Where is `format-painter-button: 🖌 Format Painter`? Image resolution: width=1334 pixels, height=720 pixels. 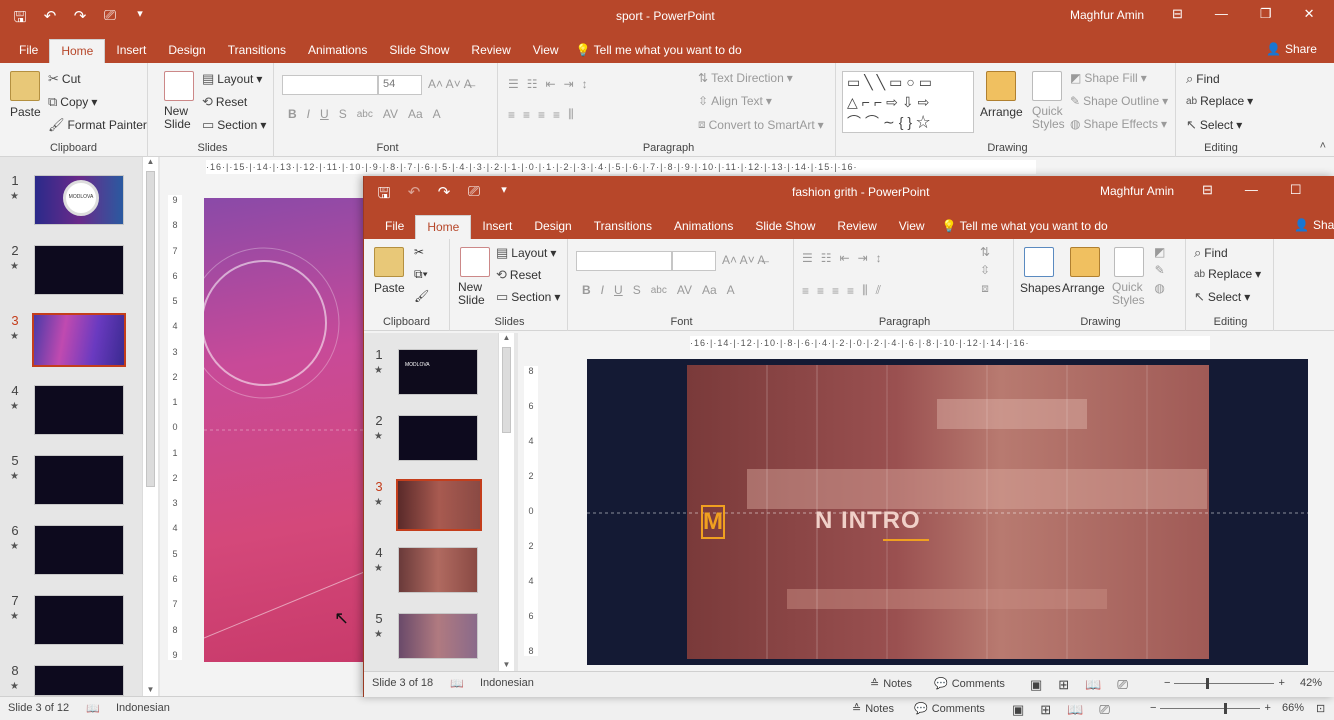 format-painter-button: 🖌 Format Painter is located at coordinates (97, 125).